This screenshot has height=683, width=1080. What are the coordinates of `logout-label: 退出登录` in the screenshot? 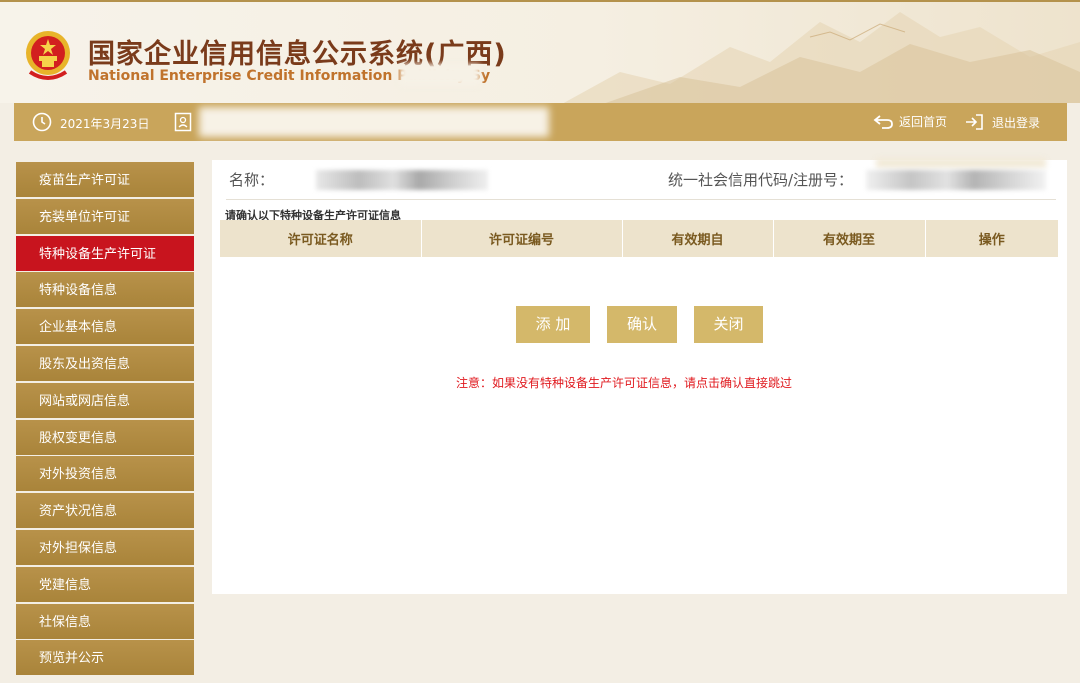 It's located at (1016, 122).